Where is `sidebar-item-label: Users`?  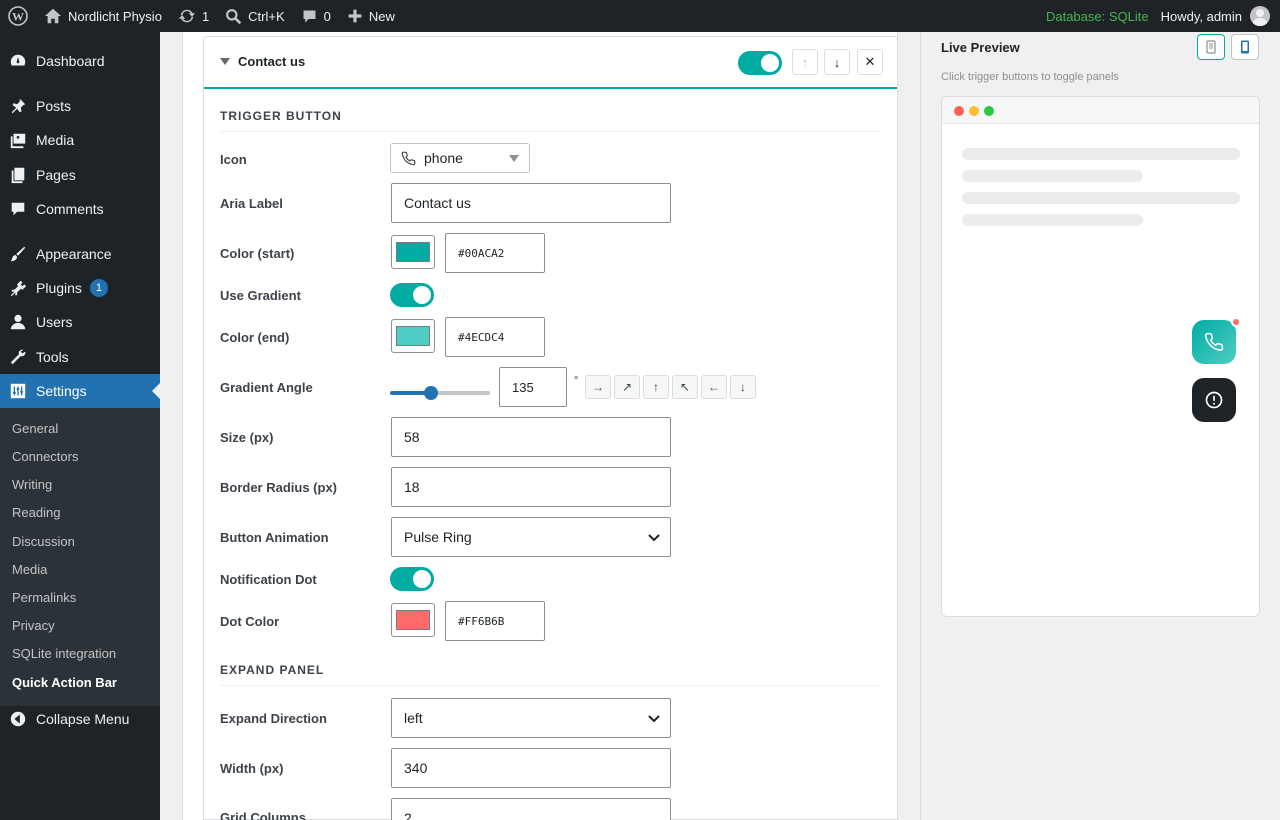
sidebar-item-label: Users is located at coordinates (54, 322).